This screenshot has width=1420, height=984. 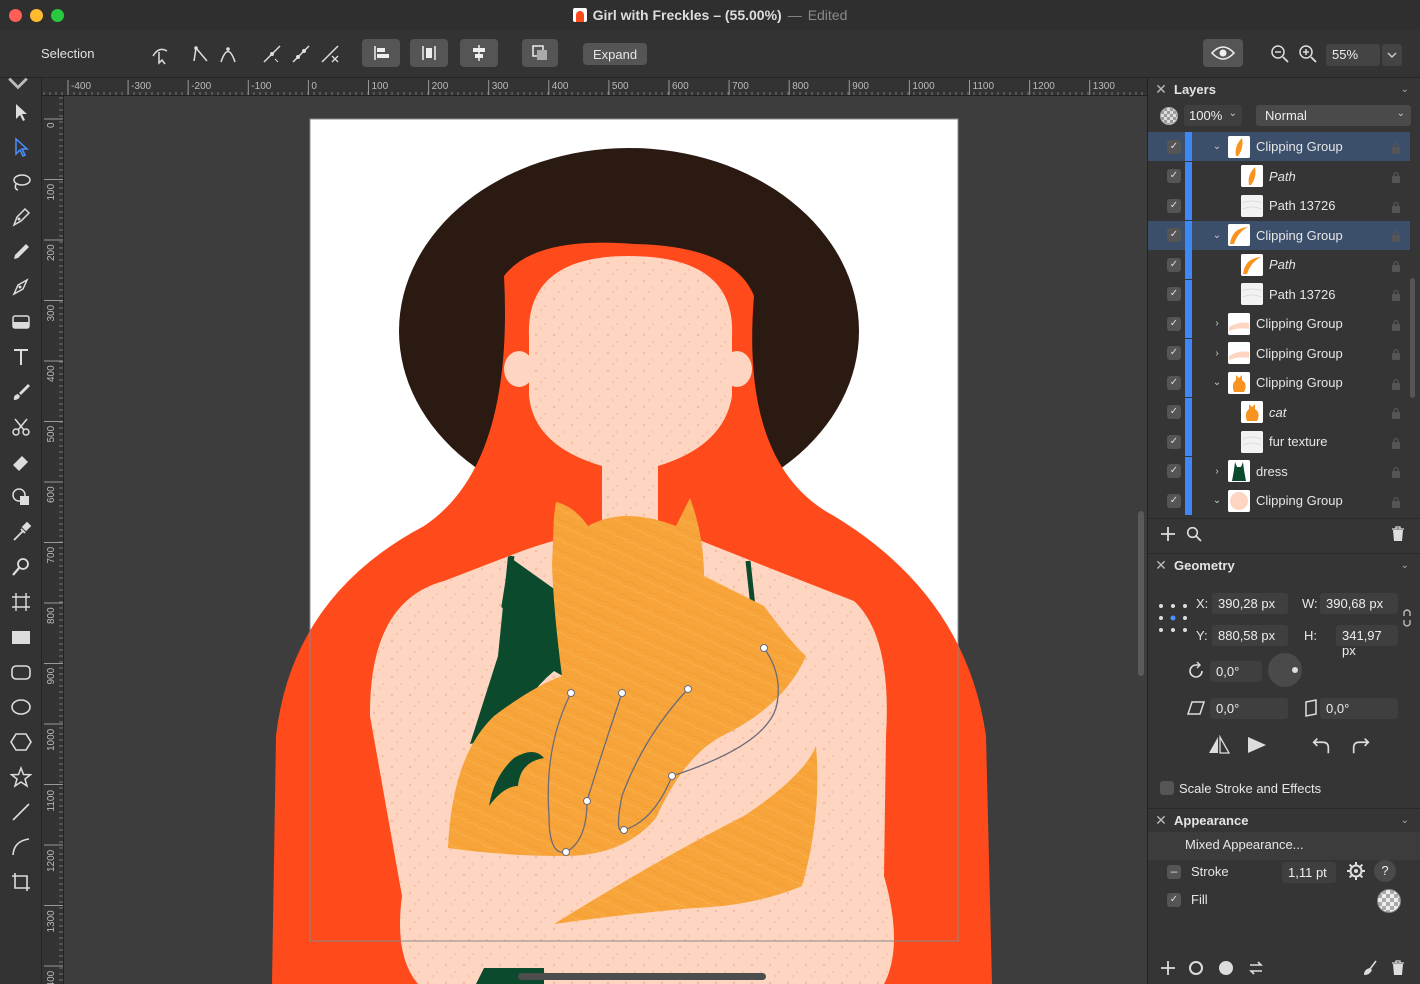 What do you see at coordinates (21, 602) in the screenshot?
I see `artboard-tool` at bounding box center [21, 602].